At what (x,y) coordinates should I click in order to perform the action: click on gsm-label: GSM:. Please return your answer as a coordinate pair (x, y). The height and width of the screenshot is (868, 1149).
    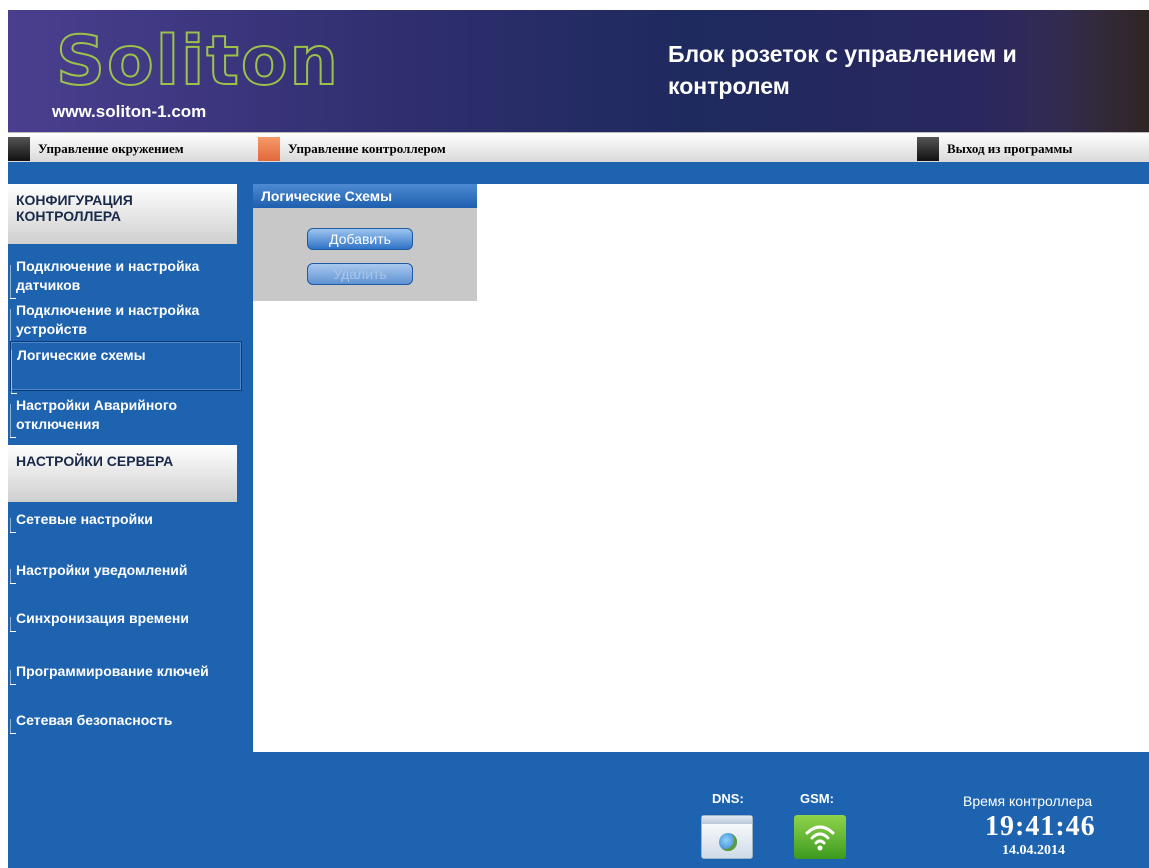
    Looking at the image, I should click on (817, 798).